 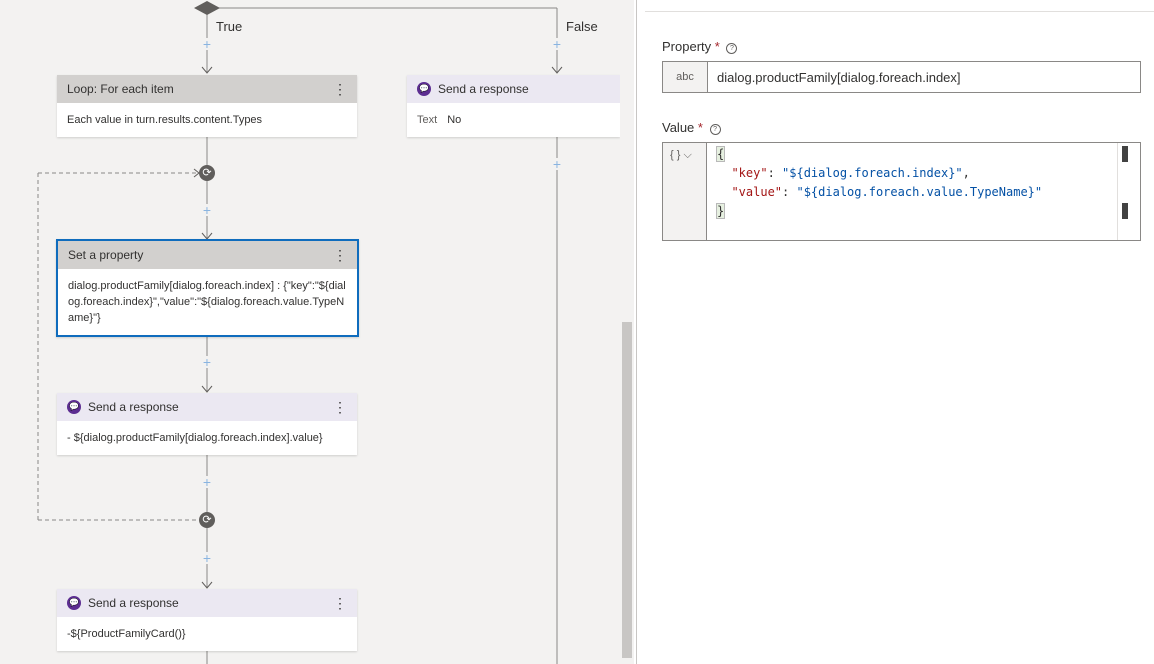 I want to click on json-string: "${dialog.foreach.value.TypeName}", so click(x=919, y=192).